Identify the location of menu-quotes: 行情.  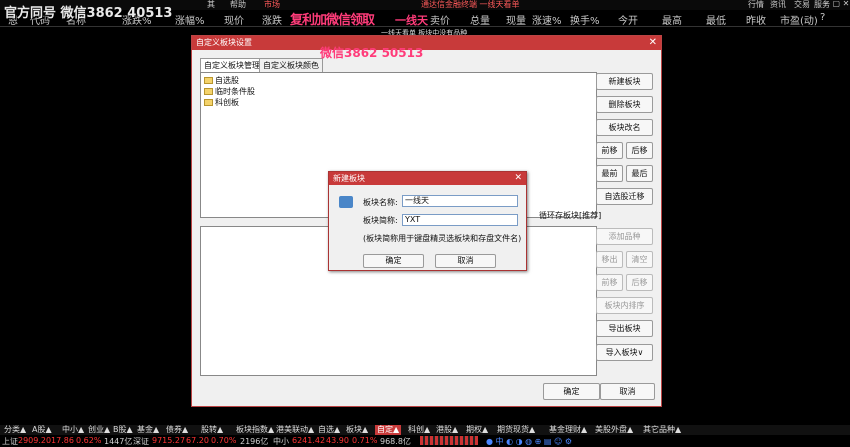
(756, 5).